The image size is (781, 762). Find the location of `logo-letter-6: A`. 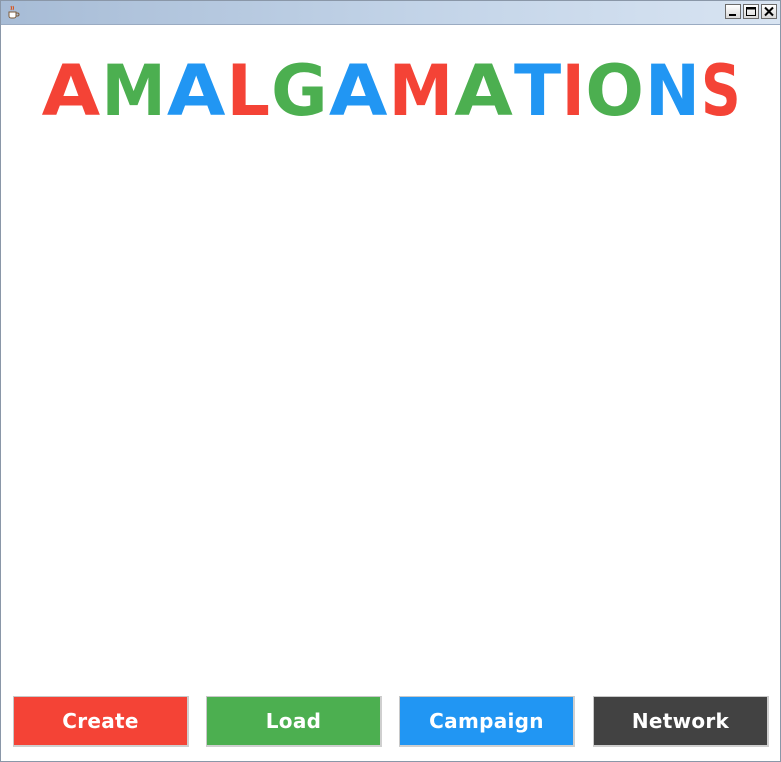

logo-letter-6: A is located at coordinates (358, 87).